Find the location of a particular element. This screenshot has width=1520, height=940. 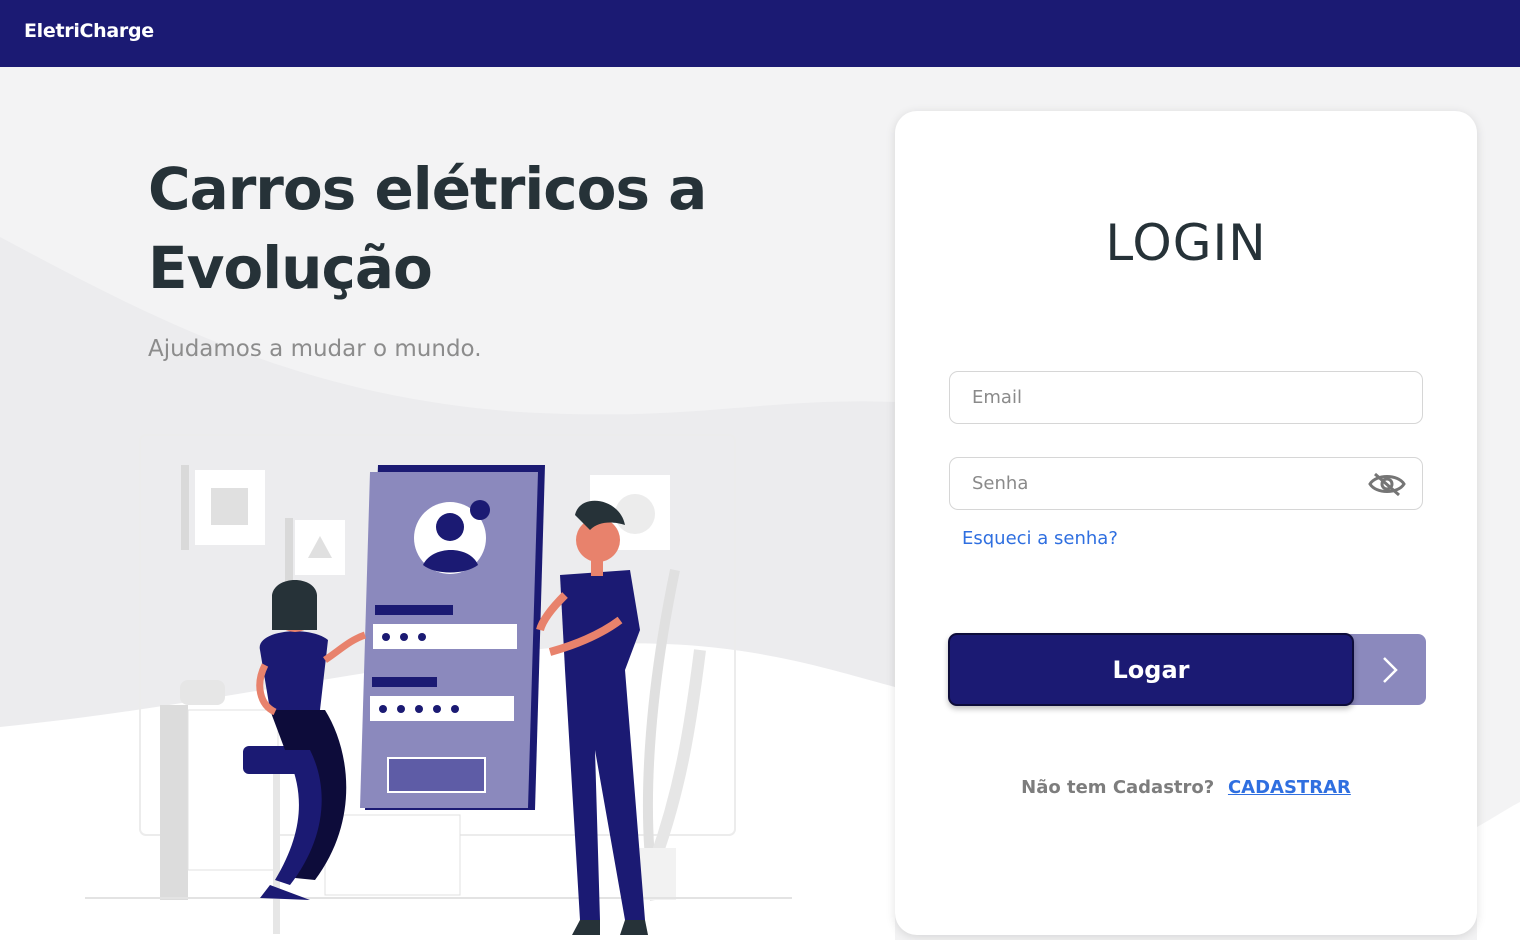

signup-row: Não tem Cadastro? CADASTRAR is located at coordinates (1186, 787).